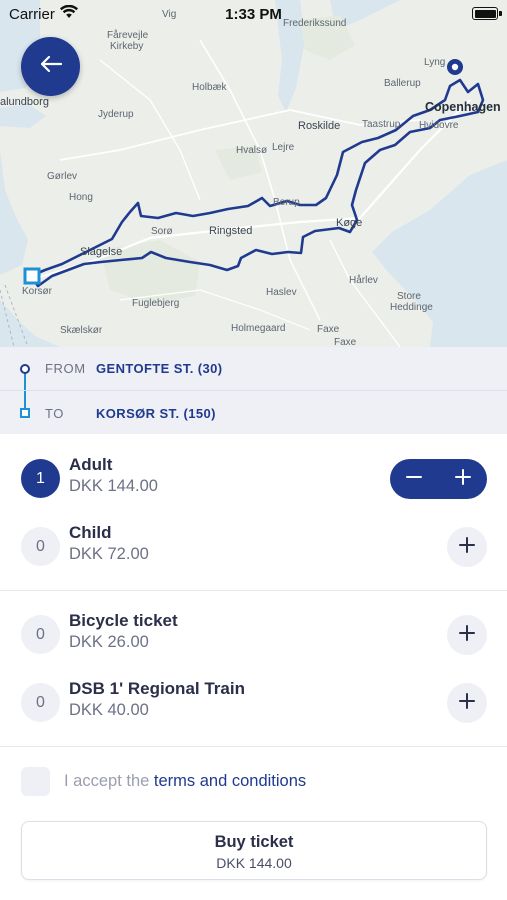 The height and width of the screenshot is (900, 507). I want to click on map-label: Heddinge, so click(411, 307).